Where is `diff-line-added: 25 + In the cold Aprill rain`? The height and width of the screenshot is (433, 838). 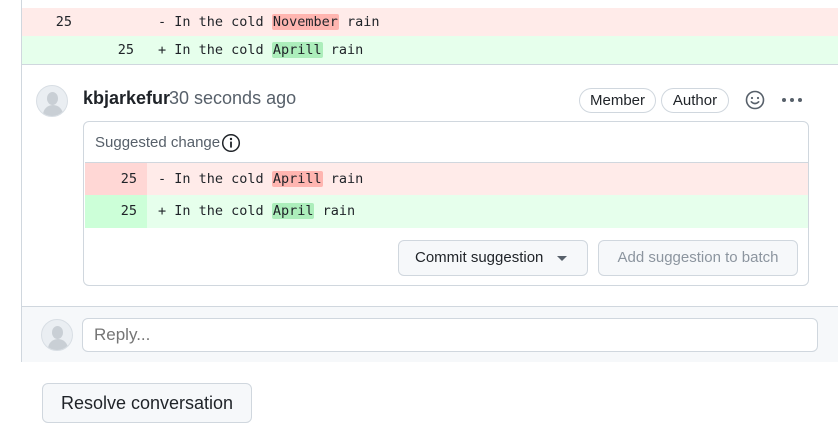
diff-line-added: 25 + In the cold Aprill rain is located at coordinates (430, 50).